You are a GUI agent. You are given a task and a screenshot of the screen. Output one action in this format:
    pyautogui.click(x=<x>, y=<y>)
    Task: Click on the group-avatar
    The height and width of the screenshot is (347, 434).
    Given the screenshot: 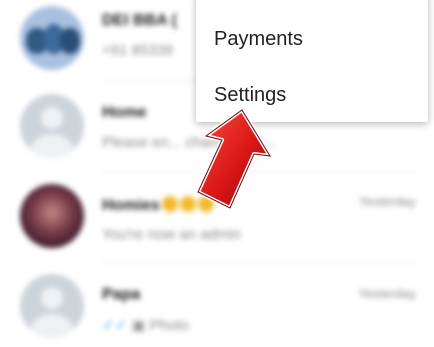 What is the action you would take?
    pyautogui.click(x=52, y=38)
    